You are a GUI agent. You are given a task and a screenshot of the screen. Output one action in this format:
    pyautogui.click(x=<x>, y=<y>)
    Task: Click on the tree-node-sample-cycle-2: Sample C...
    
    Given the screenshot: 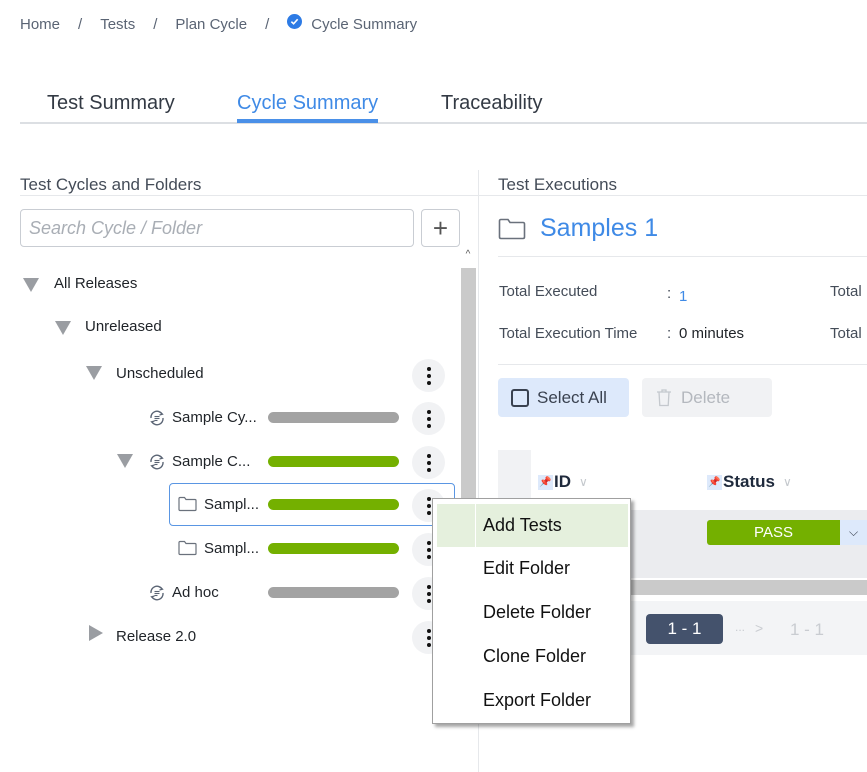 What is the action you would take?
    pyautogui.click(x=211, y=461)
    